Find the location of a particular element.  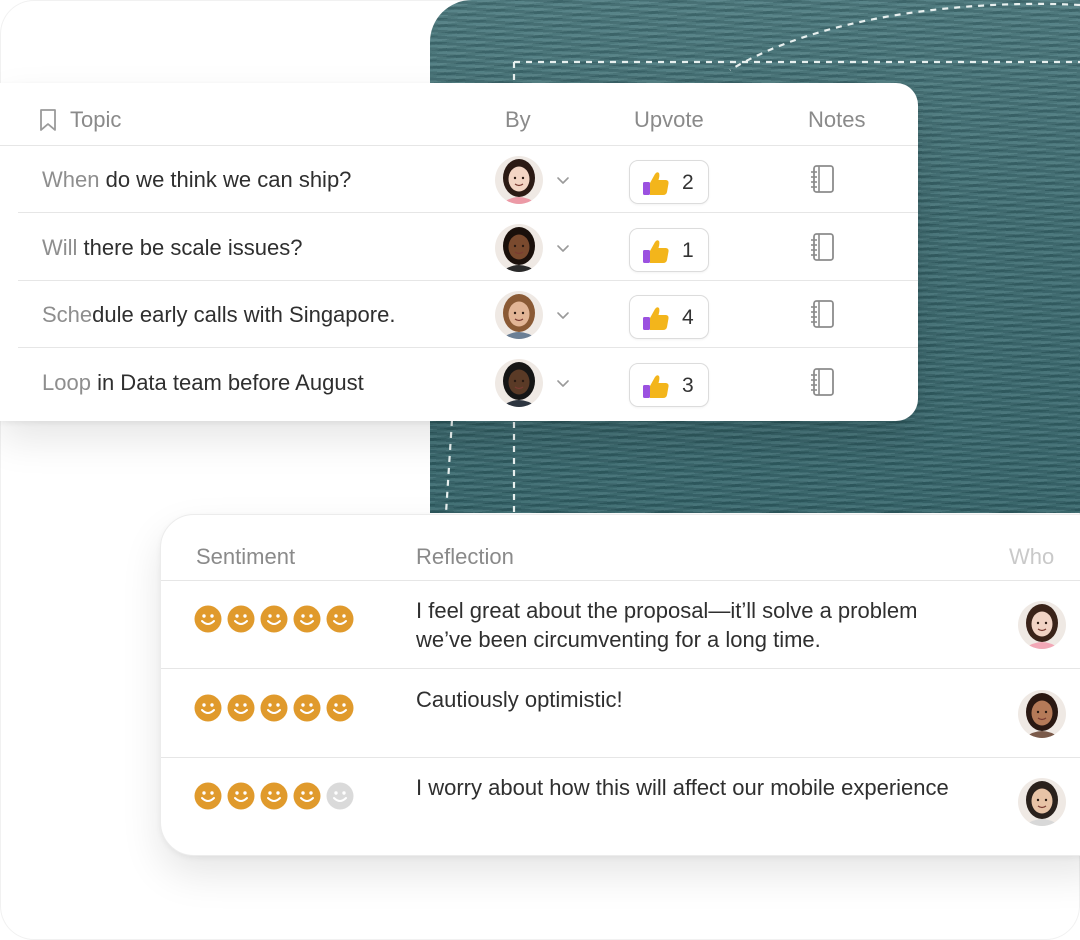

topic-row: Loop in Data team before August 3 is located at coordinates (468, 381).